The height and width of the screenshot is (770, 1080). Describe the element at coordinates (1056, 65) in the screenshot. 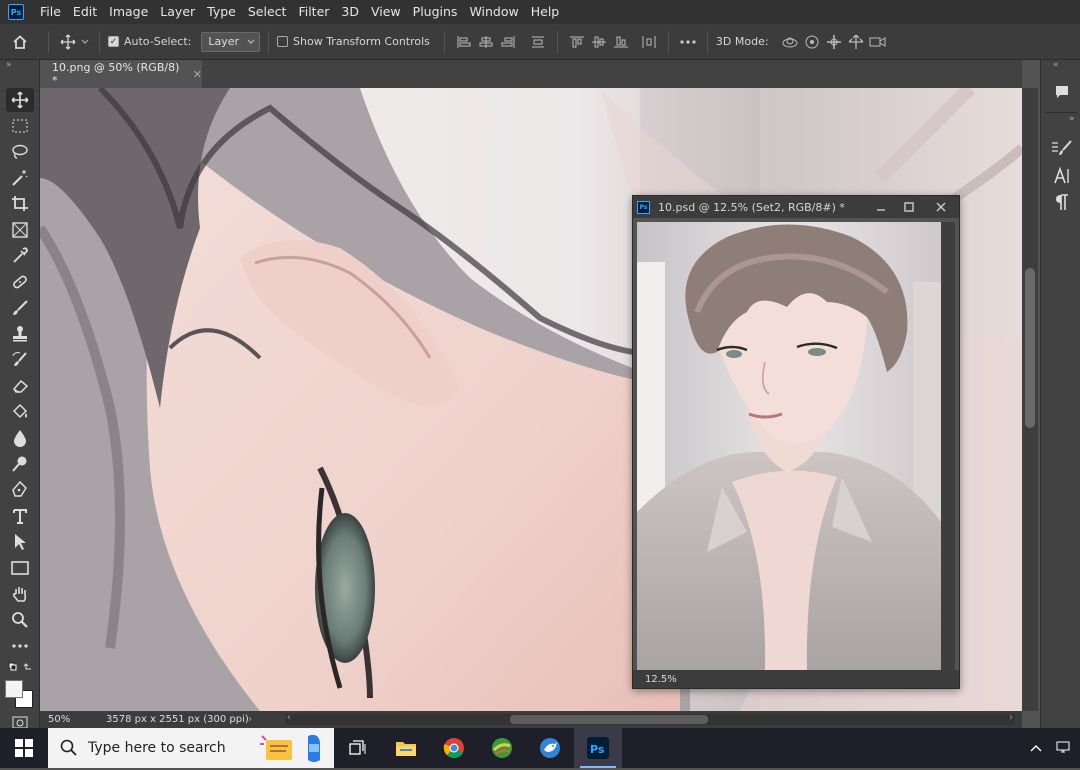

I see `expand-panels-icon: «` at that location.